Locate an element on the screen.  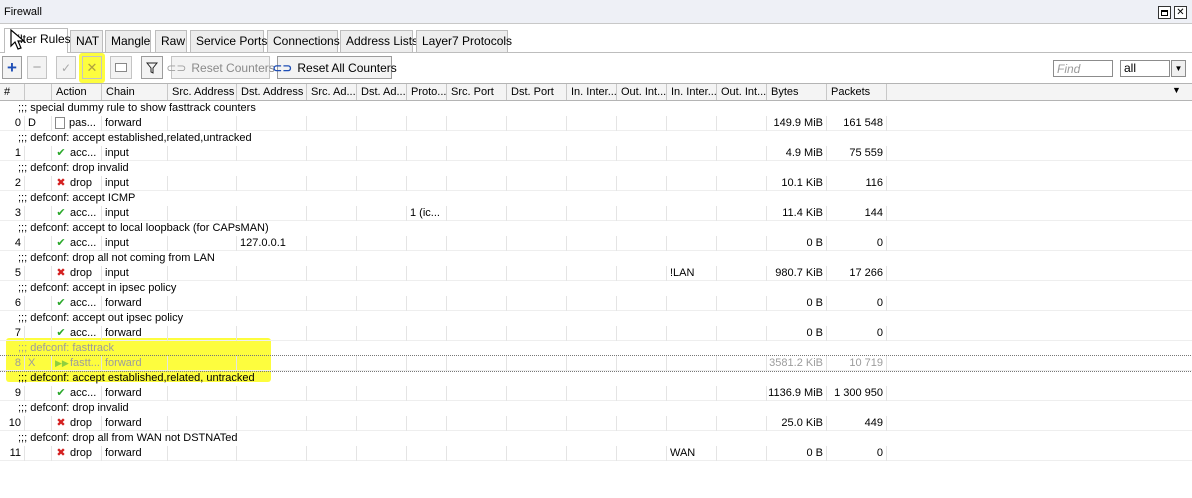
rule-comment-row: ;;; defconf: accept out ipsec policy is located at coordinates (596, 318).